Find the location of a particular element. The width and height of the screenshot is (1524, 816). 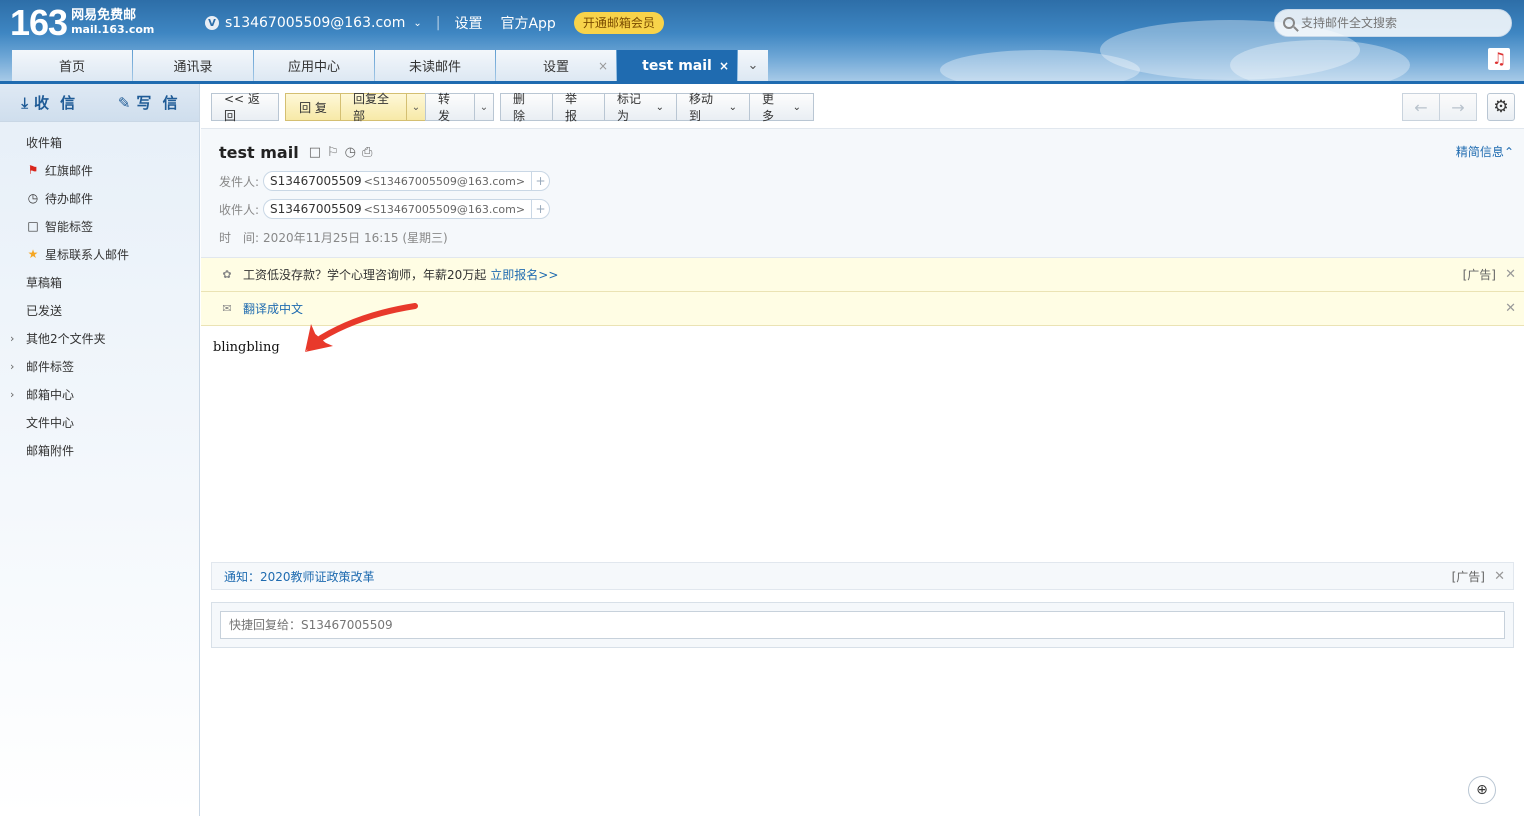

flag-icon: ⚐ is located at coordinates (333, 152).